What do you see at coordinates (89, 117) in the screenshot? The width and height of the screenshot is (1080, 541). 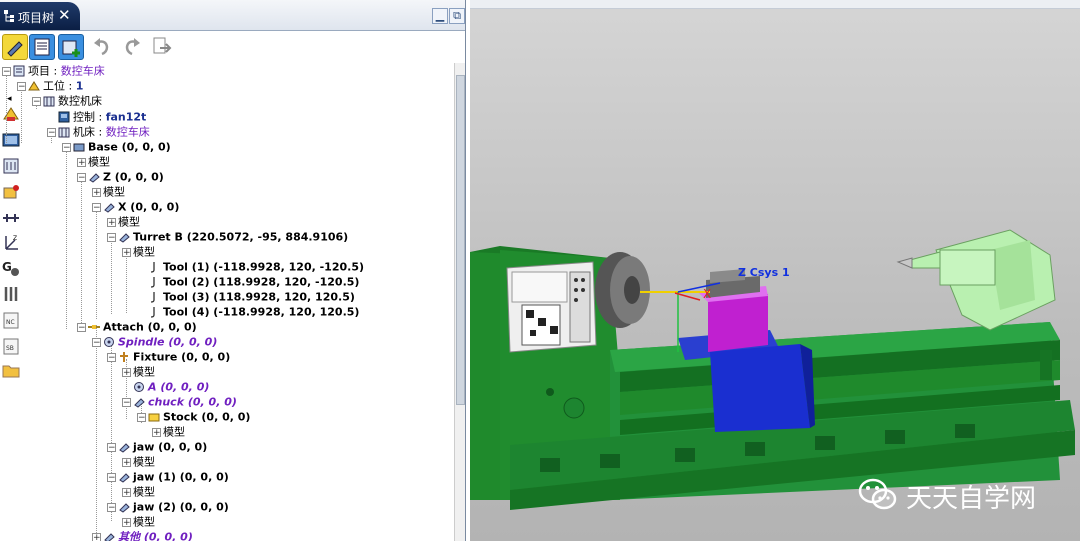 I see `tree-node-label: 控制 :` at bounding box center [89, 117].